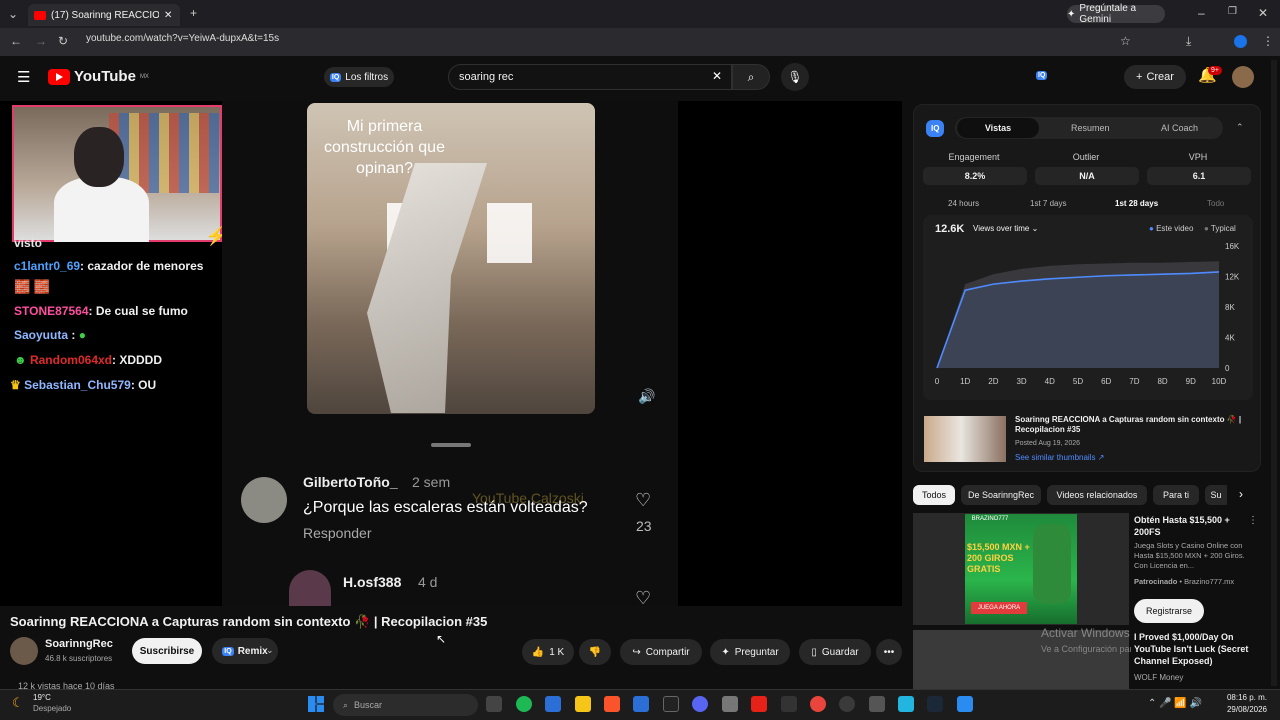  Describe the element at coordinates (63, 41) in the screenshot. I see `reload-icon: ↻` at that location.